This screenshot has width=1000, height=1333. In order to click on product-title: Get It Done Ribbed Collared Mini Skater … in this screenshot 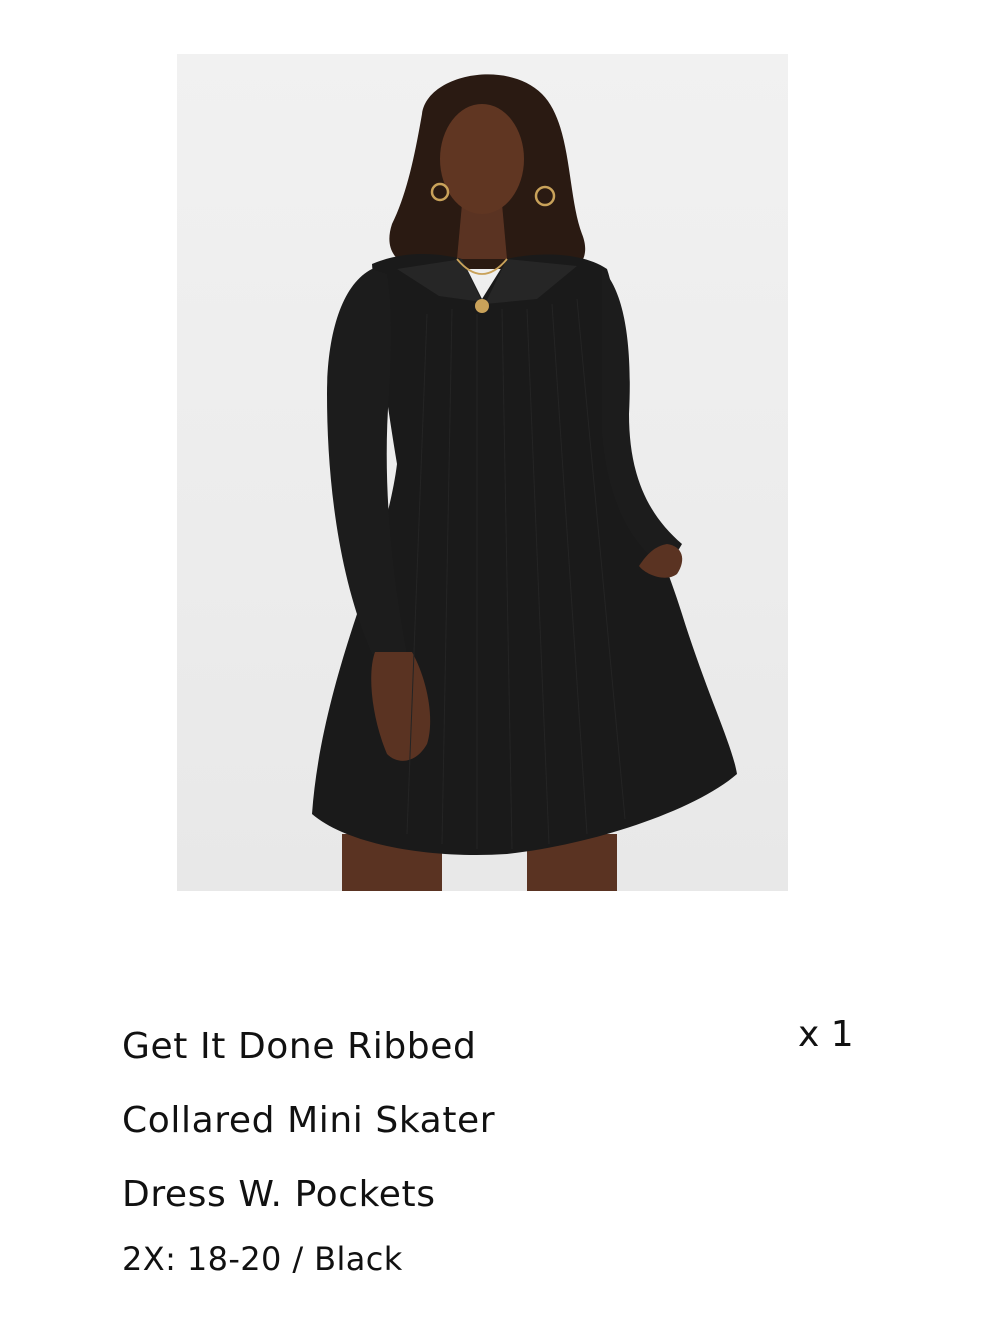, I will do `click(352, 1121)`.